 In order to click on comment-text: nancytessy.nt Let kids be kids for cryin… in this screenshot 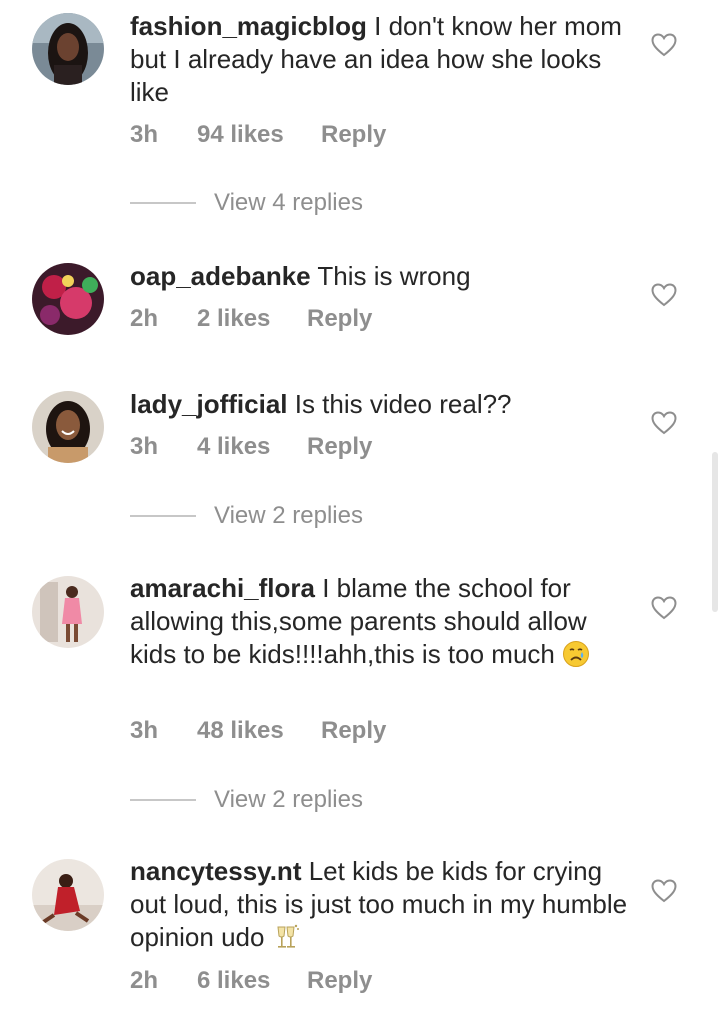, I will do `click(380, 904)`.